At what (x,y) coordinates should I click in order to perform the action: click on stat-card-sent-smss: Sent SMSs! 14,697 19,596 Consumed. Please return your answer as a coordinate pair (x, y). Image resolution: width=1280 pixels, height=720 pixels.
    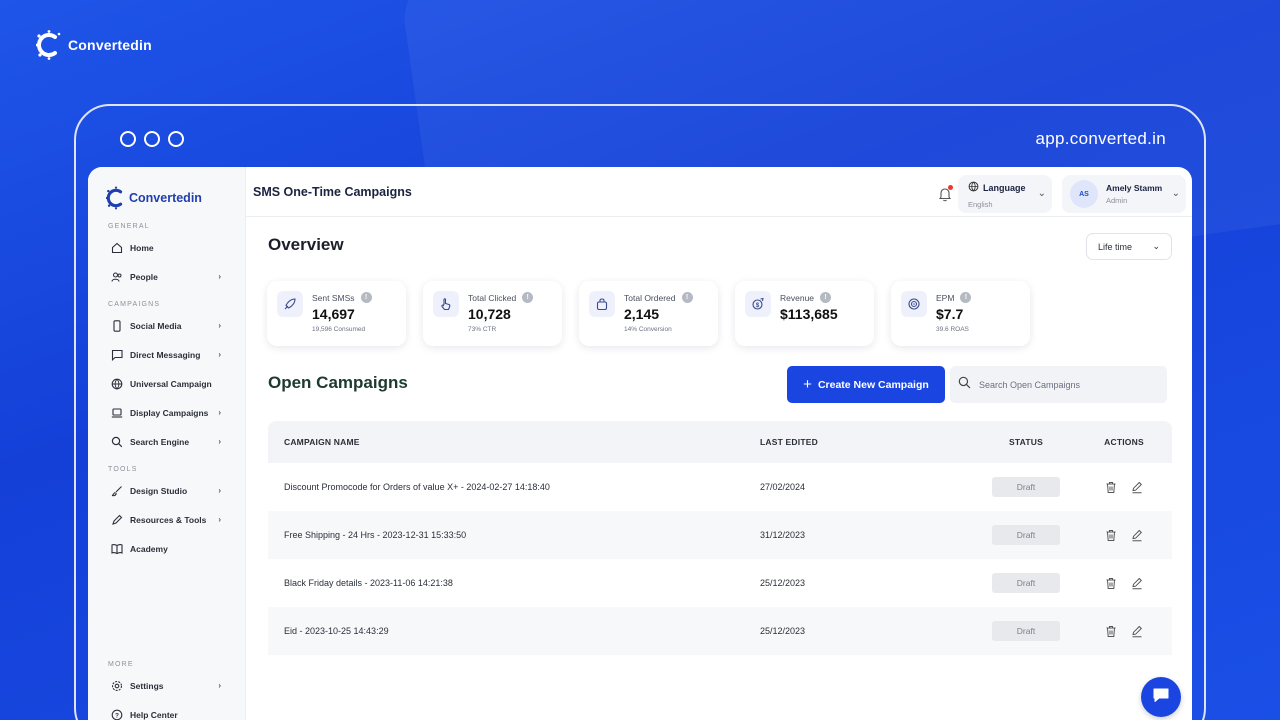
    Looking at the image, I should click on (336, 313).